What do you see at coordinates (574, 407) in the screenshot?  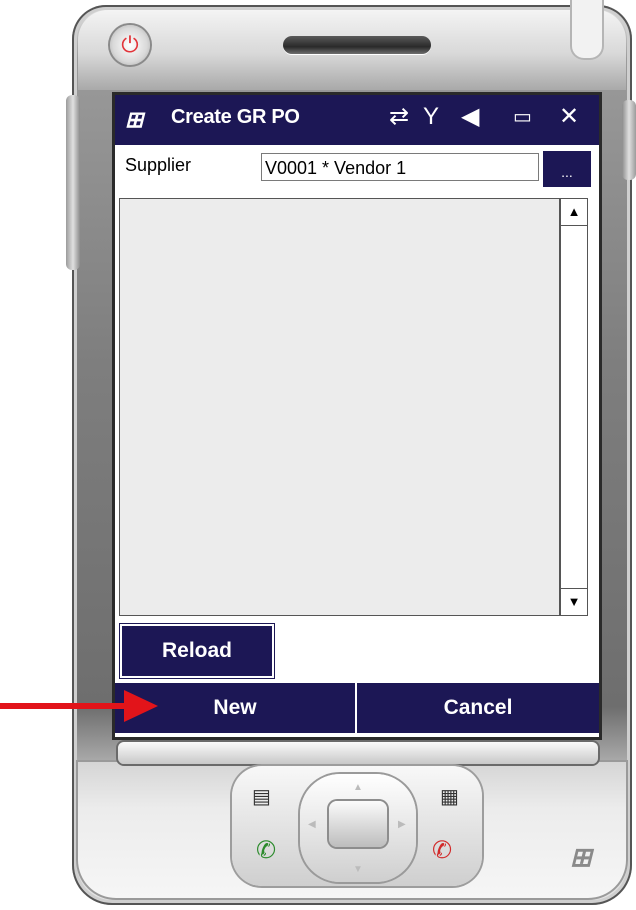 I see `list-scrollbar: ▲ ▼` at bounding box center [574, 407].